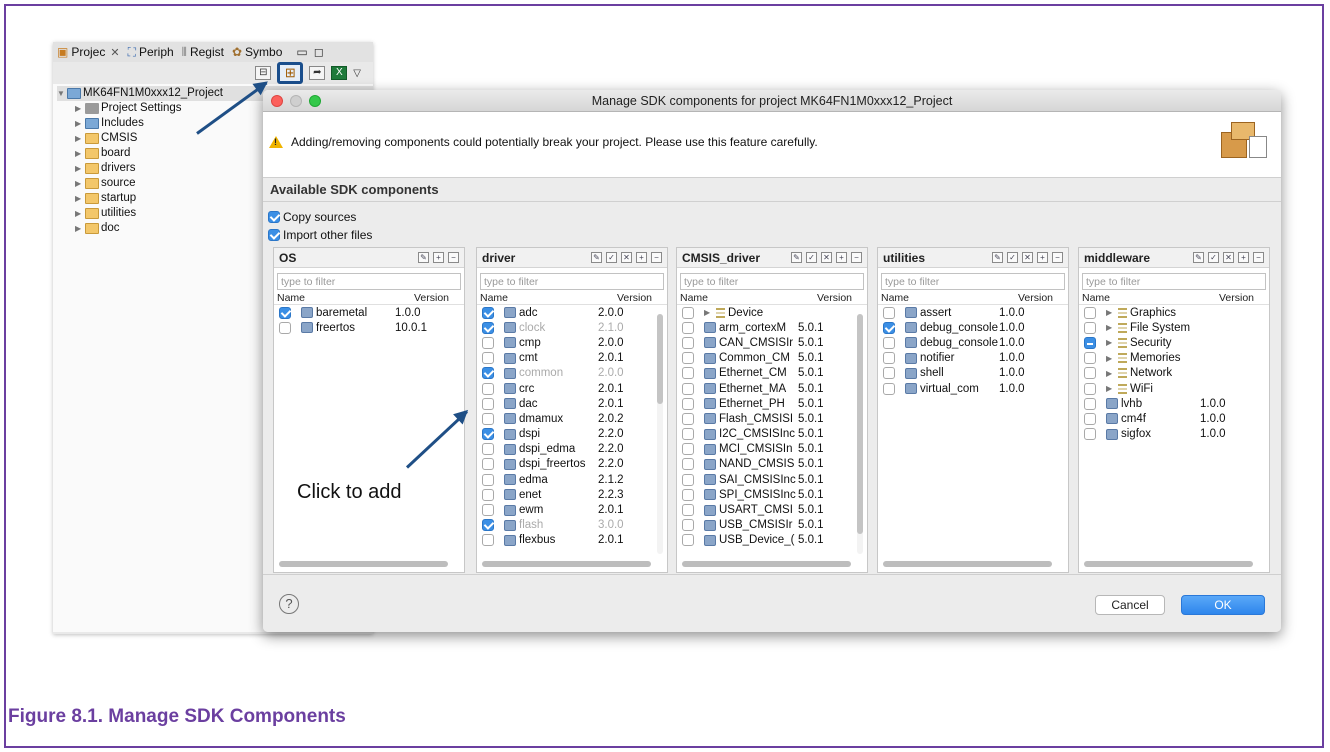 Image resolution: width=1330 pixels, height=752 pixels. Describe the element at coordinates (572, 312) in the screenshot. I see `component-row: adc 2.0.0` at that location.